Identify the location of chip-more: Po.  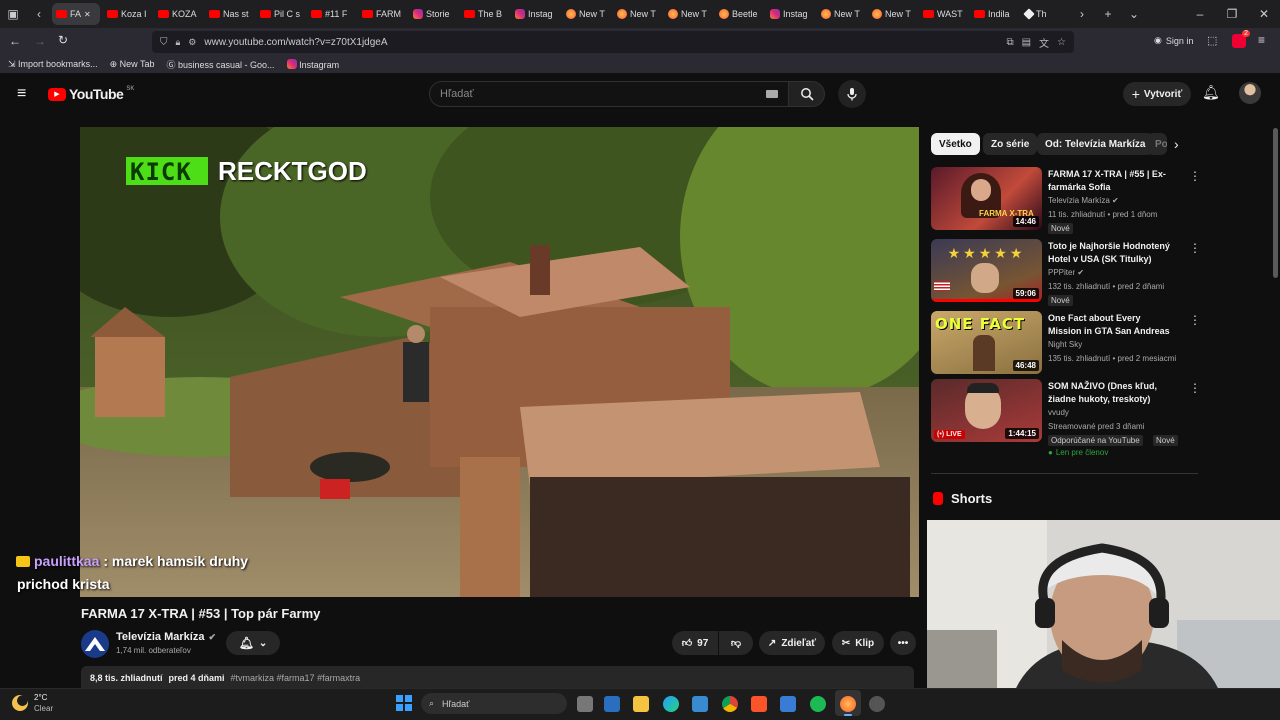
(1157, 144).